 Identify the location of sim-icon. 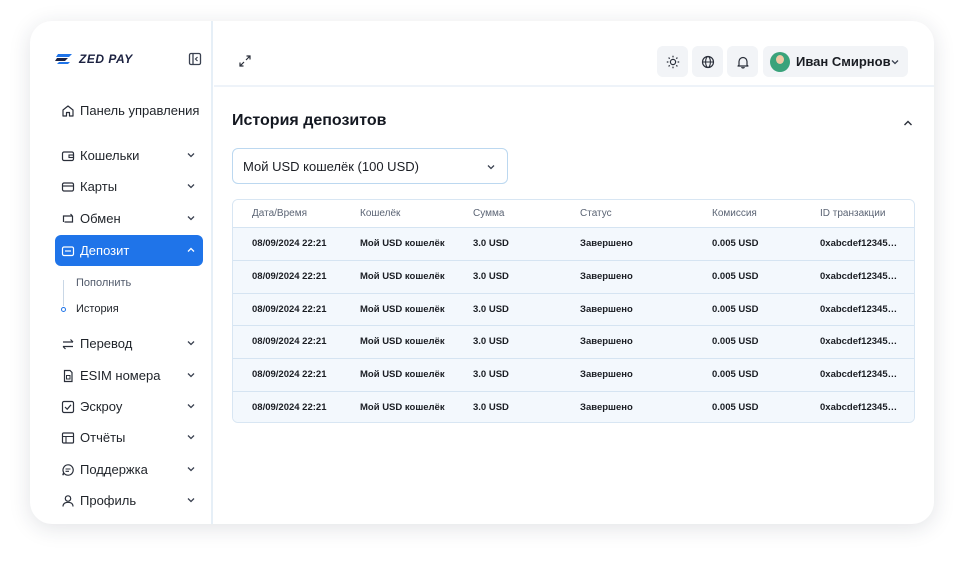
(68, 376).